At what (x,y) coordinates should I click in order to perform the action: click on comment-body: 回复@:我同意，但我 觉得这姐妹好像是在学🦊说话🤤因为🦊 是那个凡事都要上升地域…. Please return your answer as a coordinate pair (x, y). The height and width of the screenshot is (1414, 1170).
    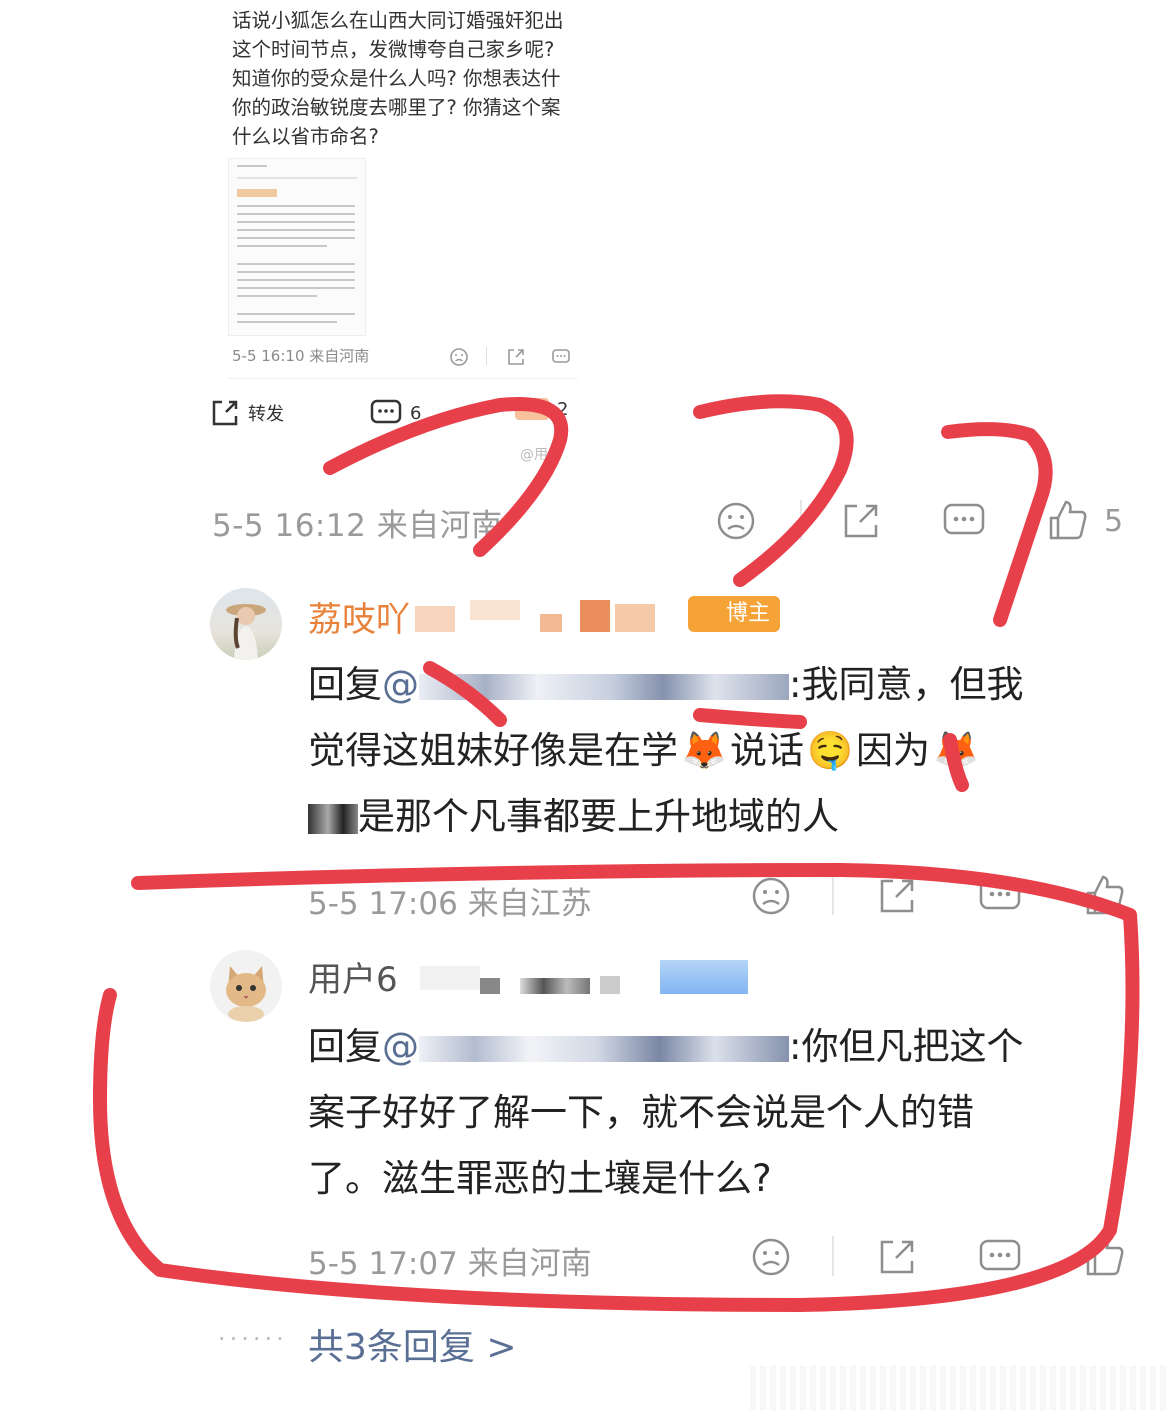
    Looking at the image, I should click on (718, 751).